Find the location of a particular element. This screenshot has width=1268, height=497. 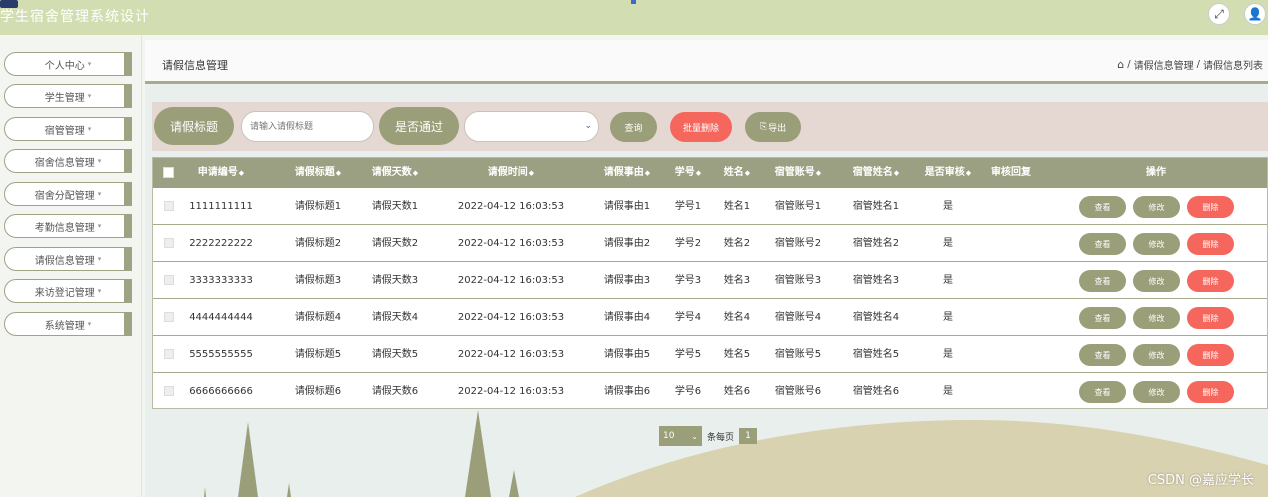

sidebar-item-label: 宿管管理 is located at coordinates (64, 131).